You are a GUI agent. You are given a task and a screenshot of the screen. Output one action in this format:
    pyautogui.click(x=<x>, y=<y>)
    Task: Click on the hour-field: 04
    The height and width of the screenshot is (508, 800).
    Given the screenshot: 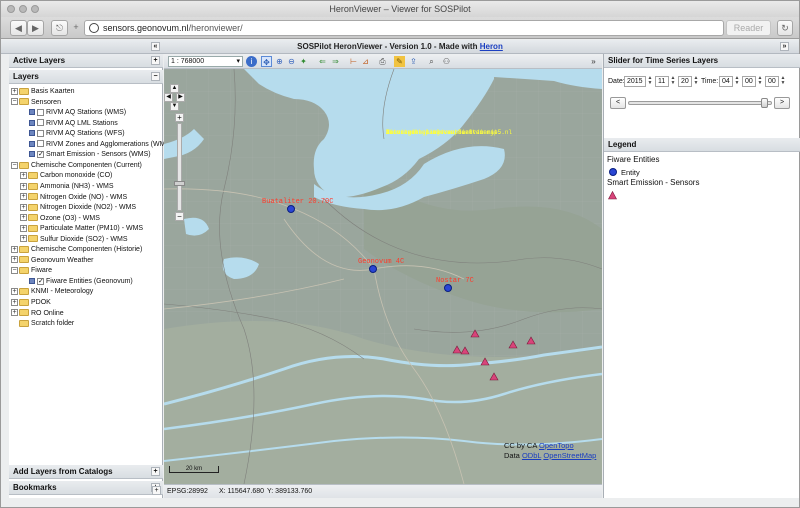 What is the action you would take?
    pyautogui.click(x=726, y=81)
    